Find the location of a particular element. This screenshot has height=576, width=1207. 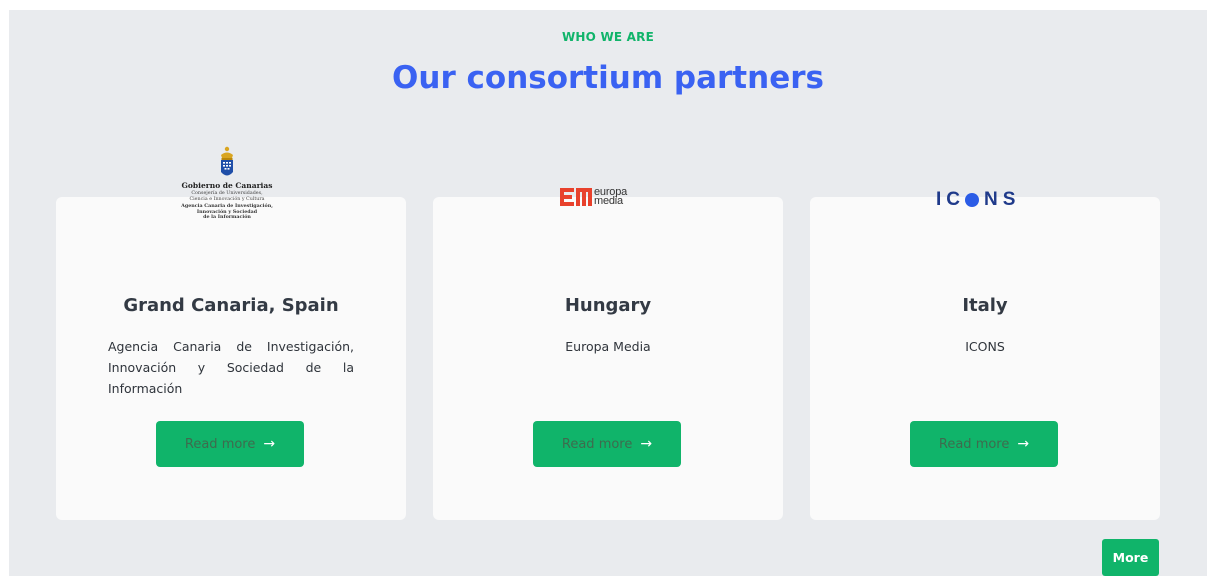

partner-title: Hungary is located at coordinates (608, 305).